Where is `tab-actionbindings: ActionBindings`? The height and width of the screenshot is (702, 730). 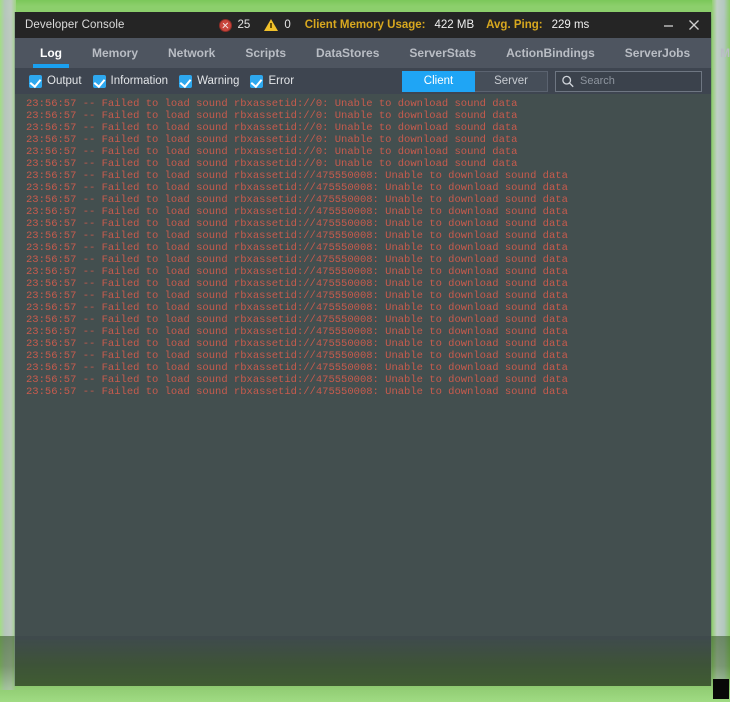 tab-actionbindings: ActionBindings is located at coordinates (550, 53).